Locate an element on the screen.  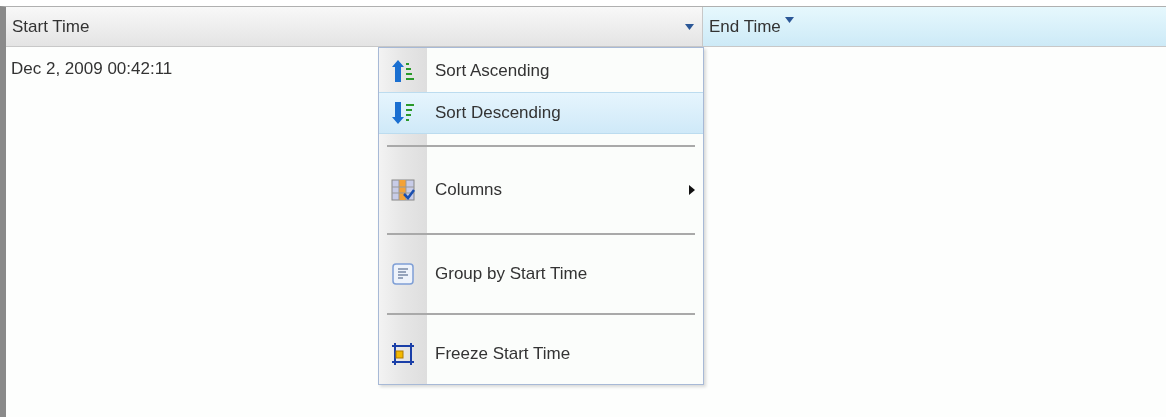
table-columns-icon is located at coordinates (403, 190).